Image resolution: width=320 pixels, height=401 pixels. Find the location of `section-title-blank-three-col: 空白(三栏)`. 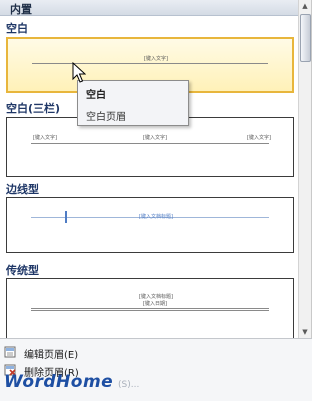

section-title-blank-three-col: 空白(三栏) is located at coordinates (33, 108).